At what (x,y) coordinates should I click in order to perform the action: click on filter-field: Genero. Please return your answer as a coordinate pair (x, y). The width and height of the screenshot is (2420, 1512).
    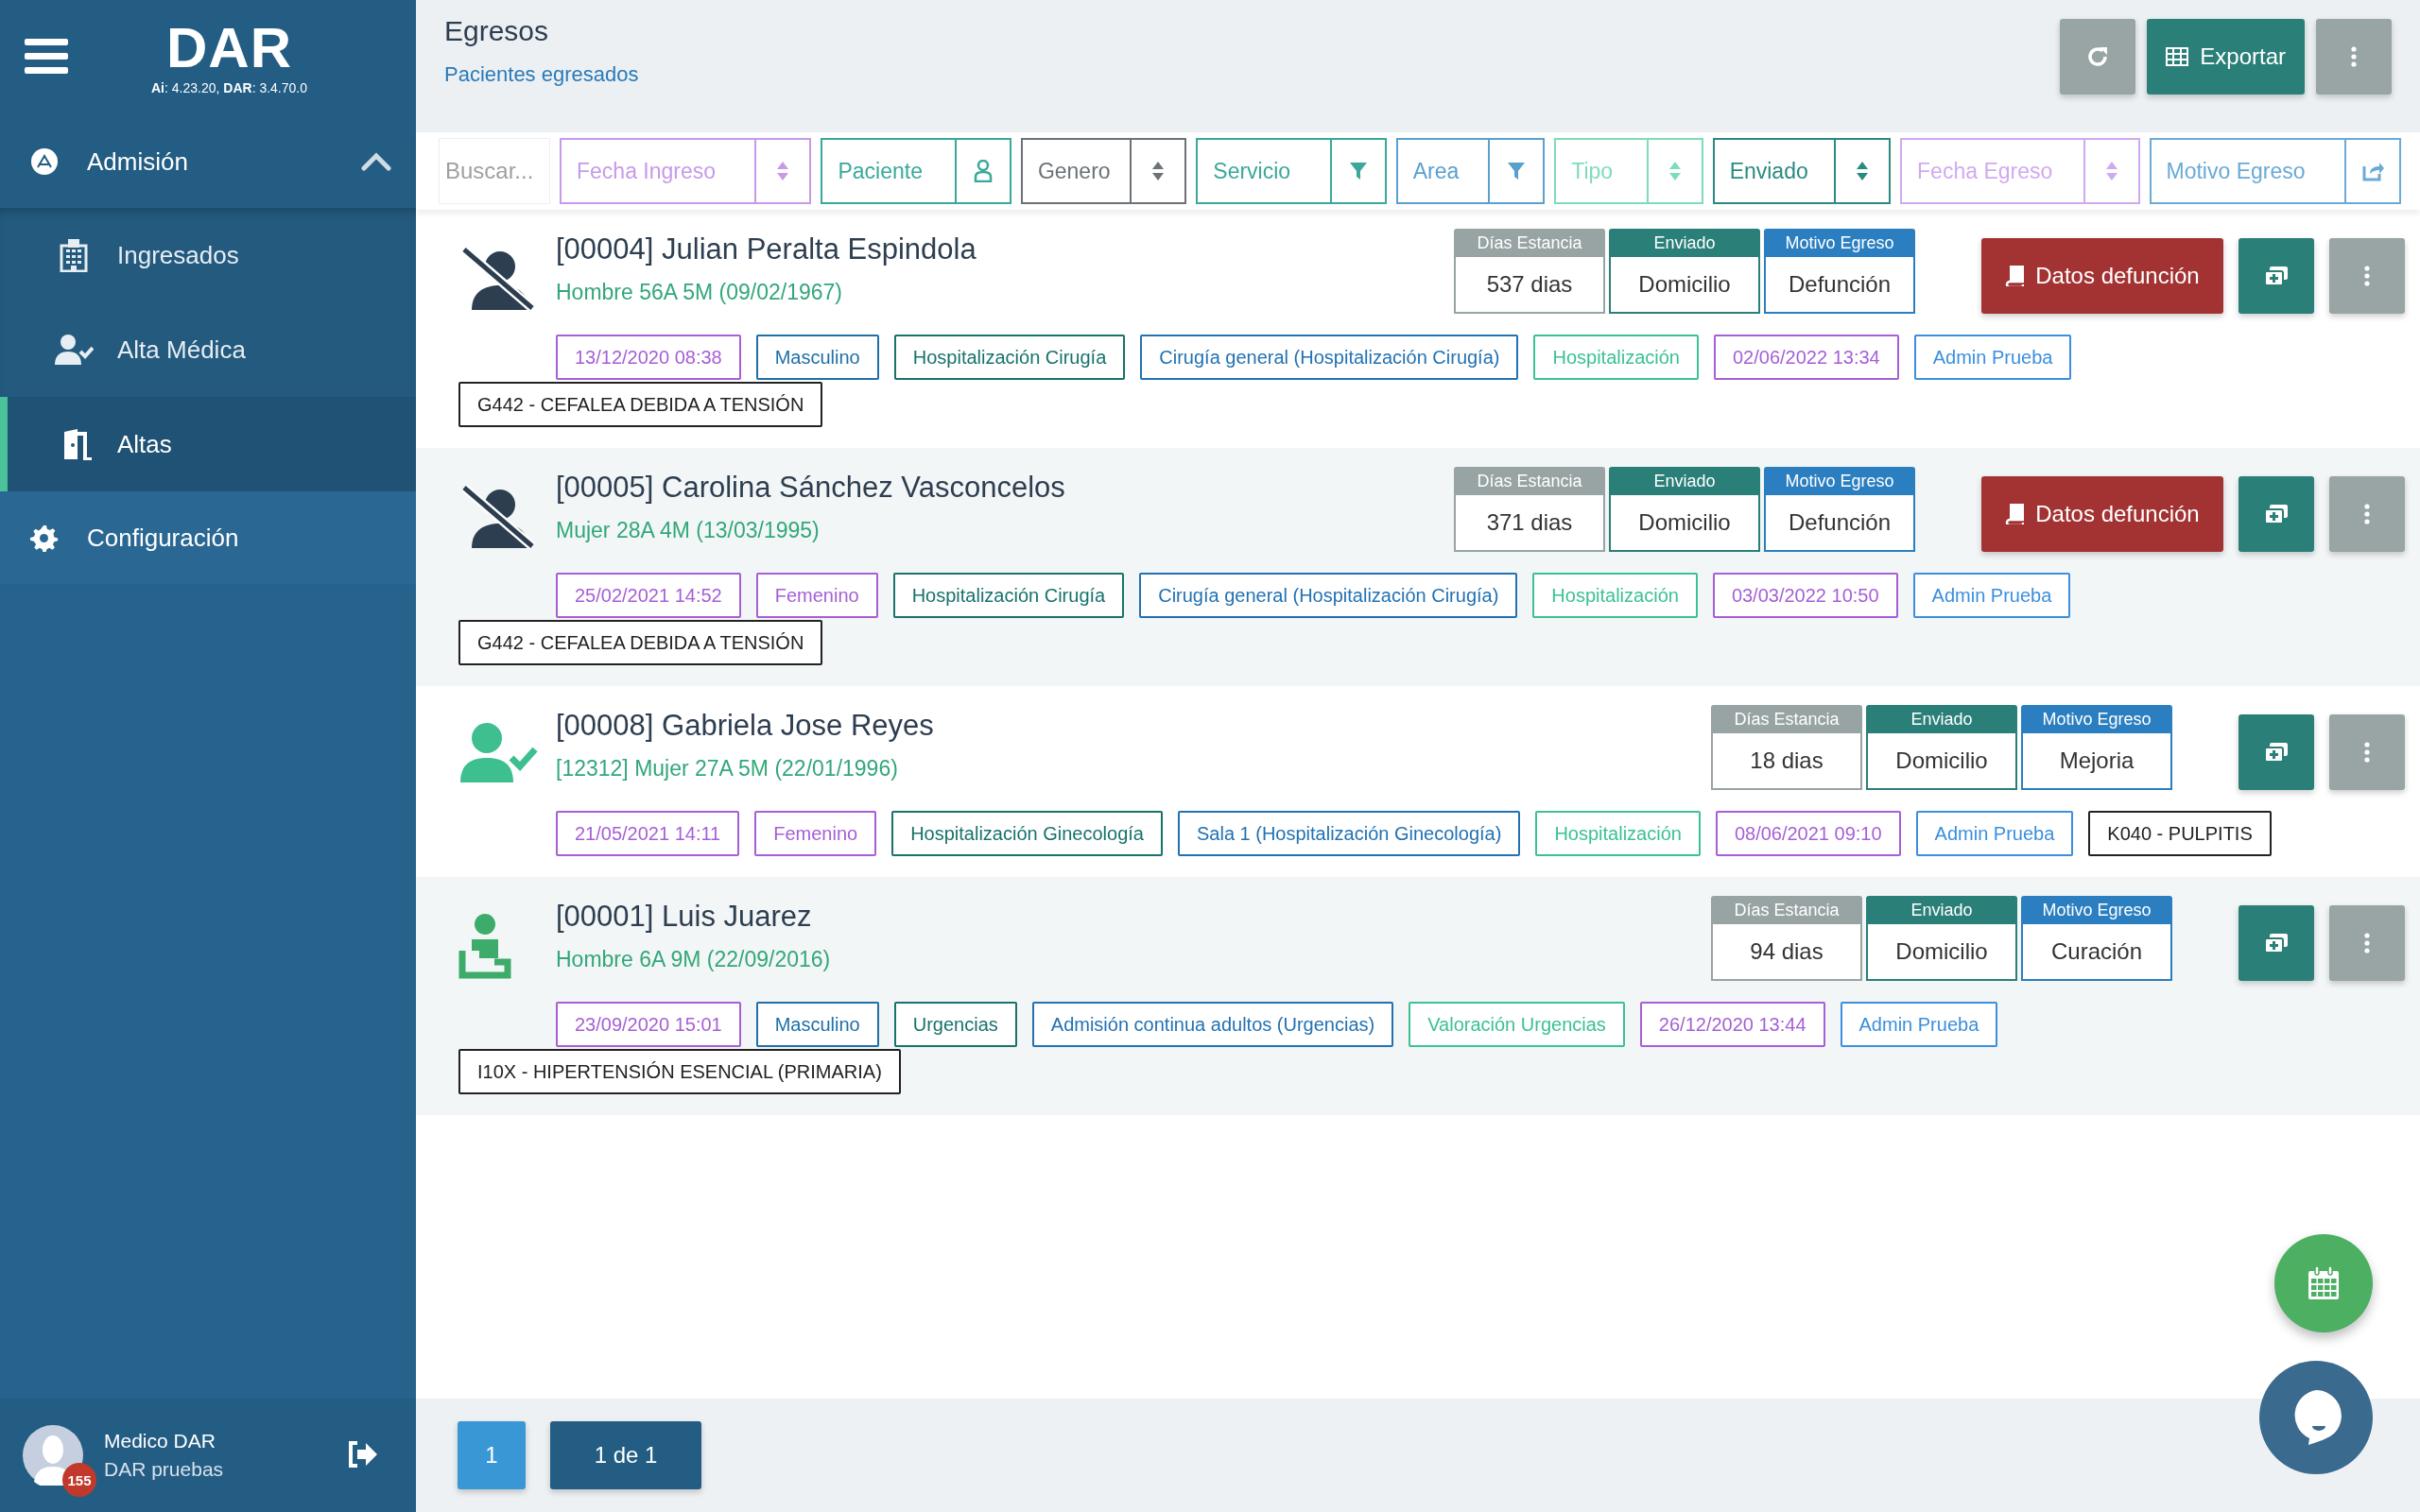
    Looking at the image, I should click on (1075, 171).